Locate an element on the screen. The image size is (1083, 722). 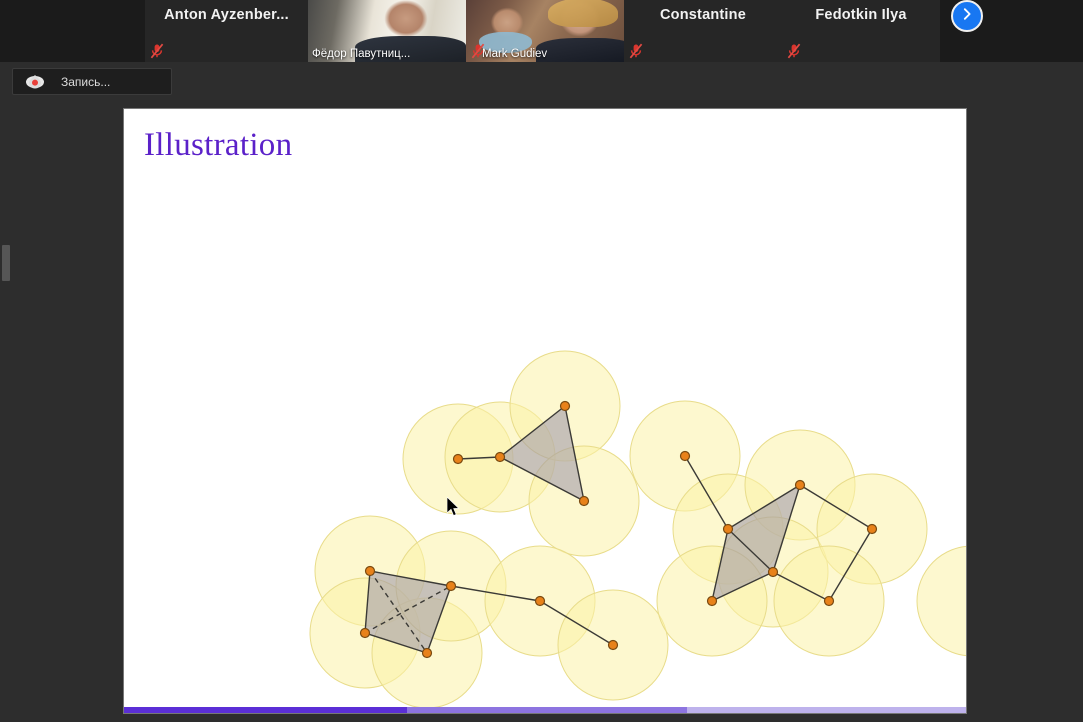
participant-tile: Fedotkin Ilya is located at coordinates (861, 31).